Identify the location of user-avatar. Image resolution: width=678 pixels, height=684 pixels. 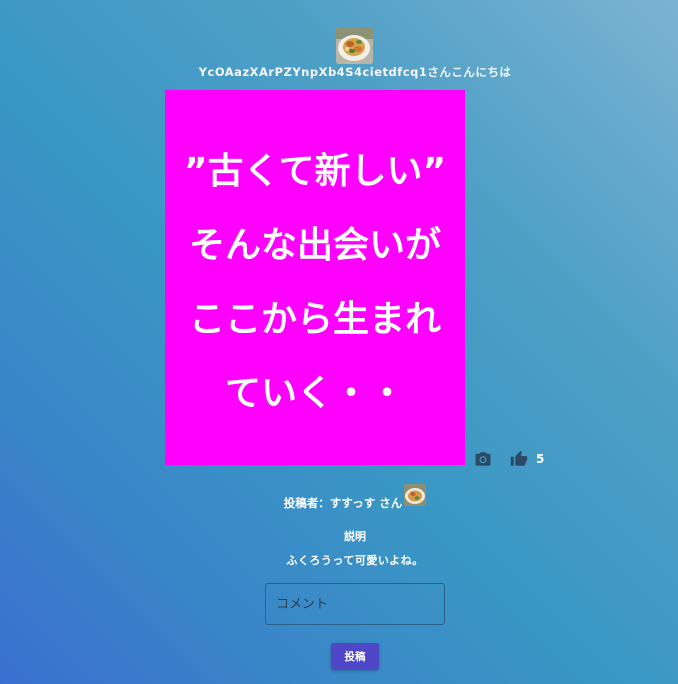
(354, 45).